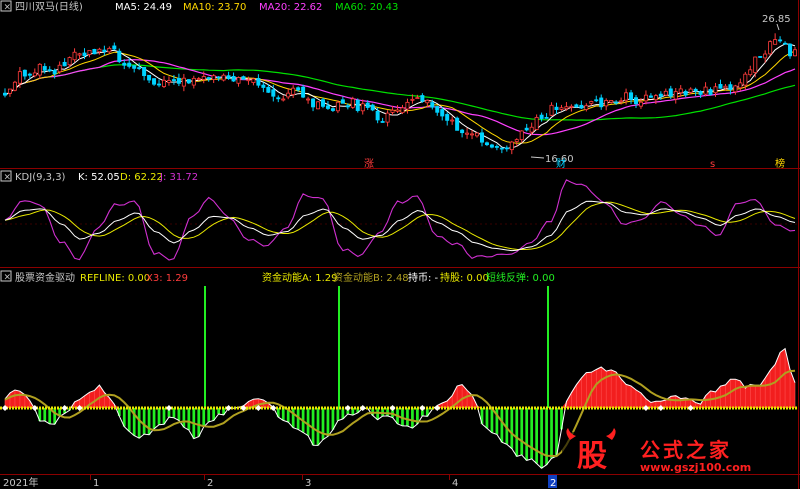  Describe the element at coordinates (592, 456) in the screenshot. I see `watermark-char: 股` at that location.